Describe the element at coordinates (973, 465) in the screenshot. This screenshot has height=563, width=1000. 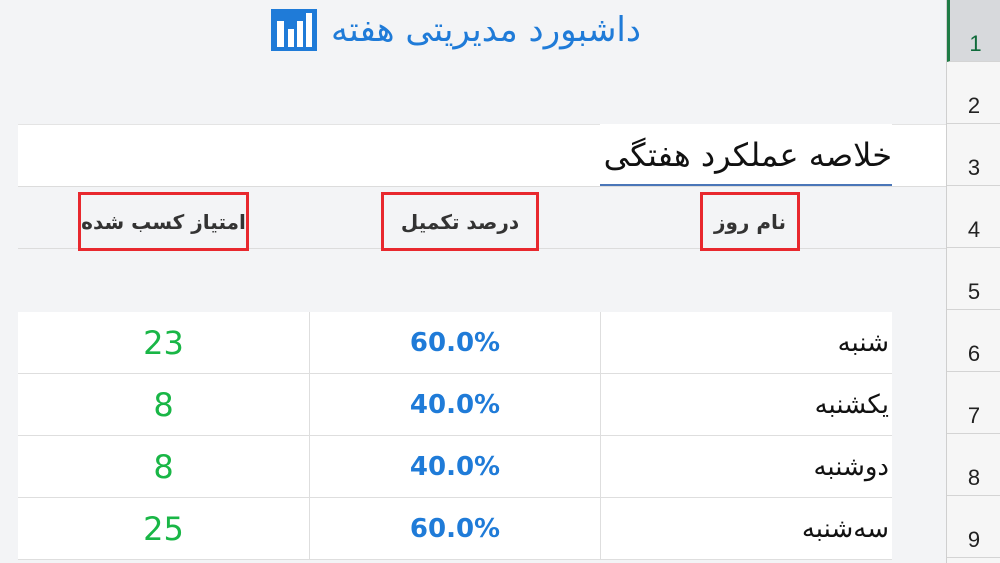
I see `row-header-8: 8` at that location.